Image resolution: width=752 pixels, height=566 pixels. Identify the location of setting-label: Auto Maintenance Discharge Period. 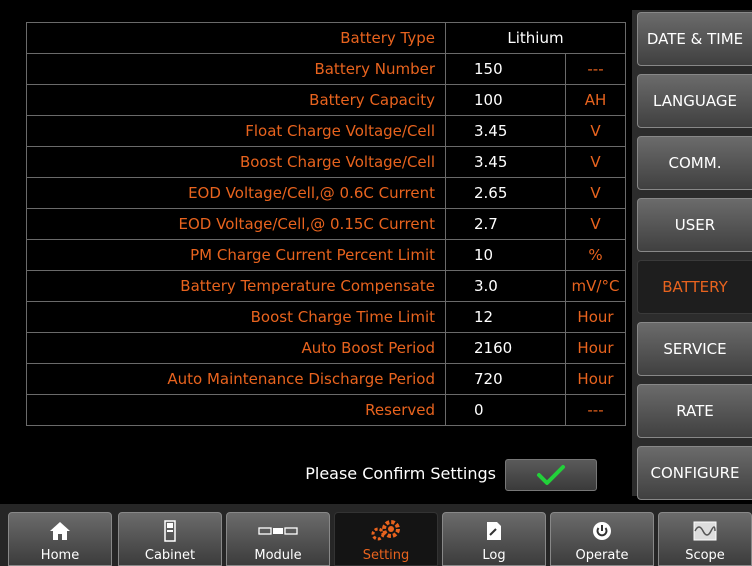
(236, 379).